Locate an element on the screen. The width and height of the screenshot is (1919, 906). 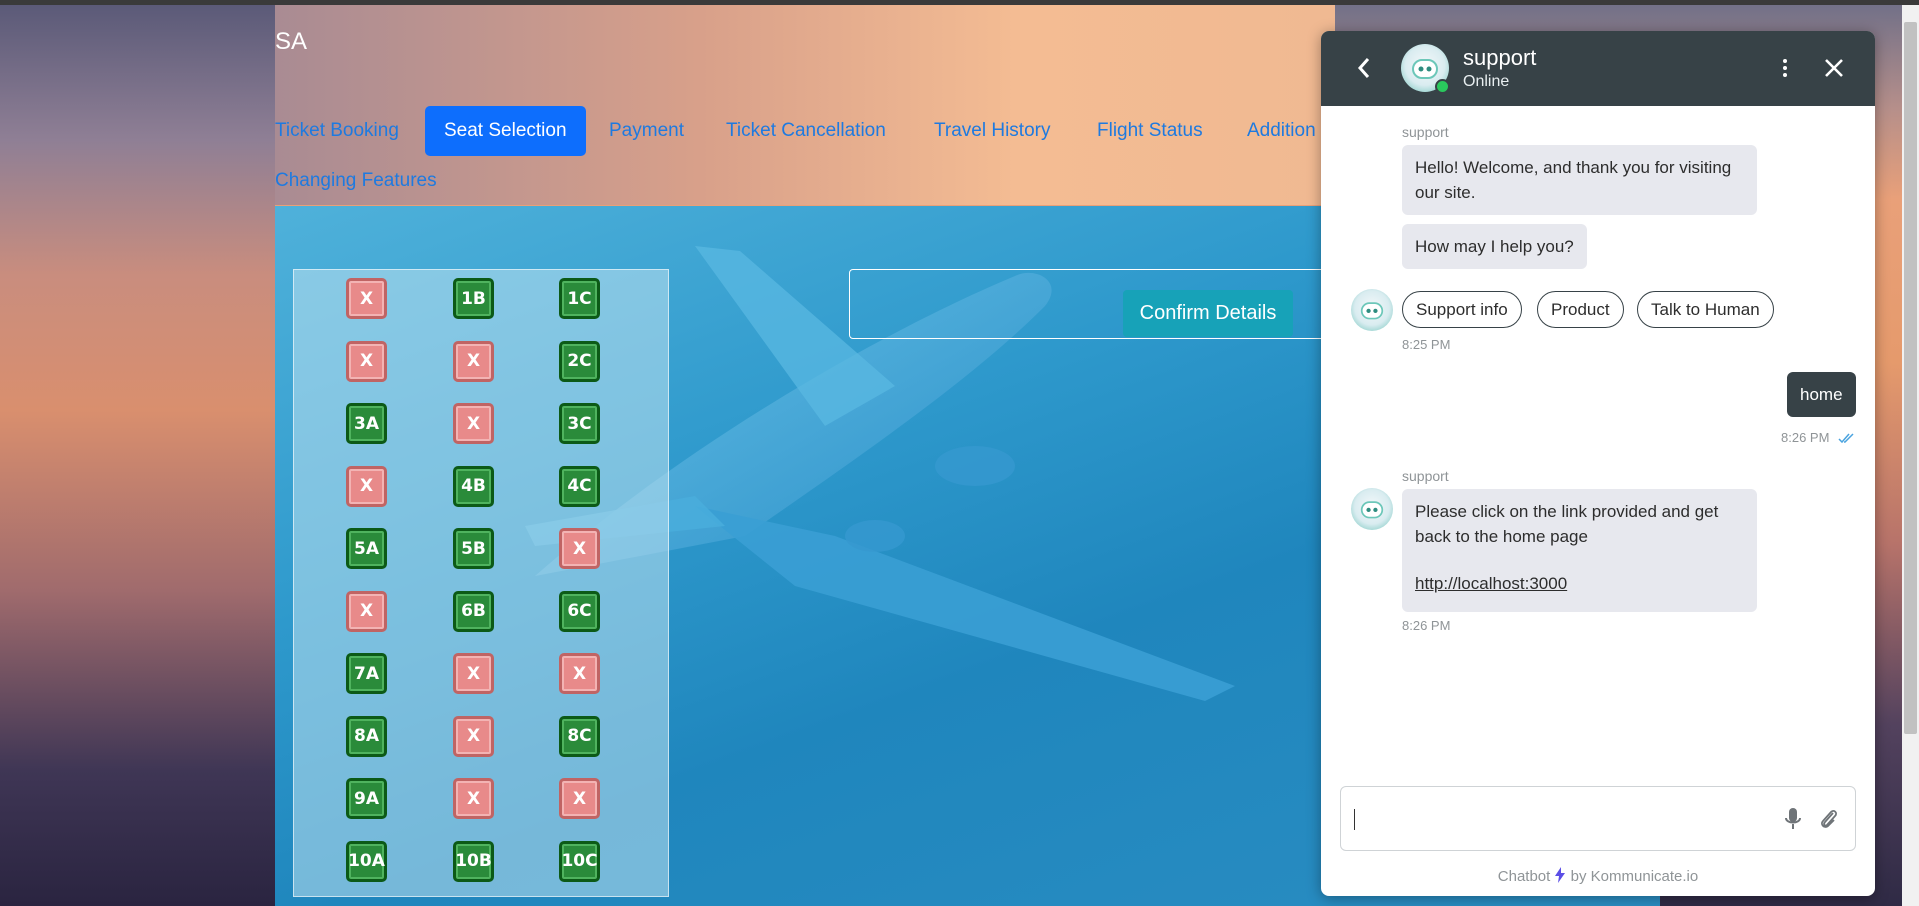
seat-9a: 9A is located at coordinates (366, 798).